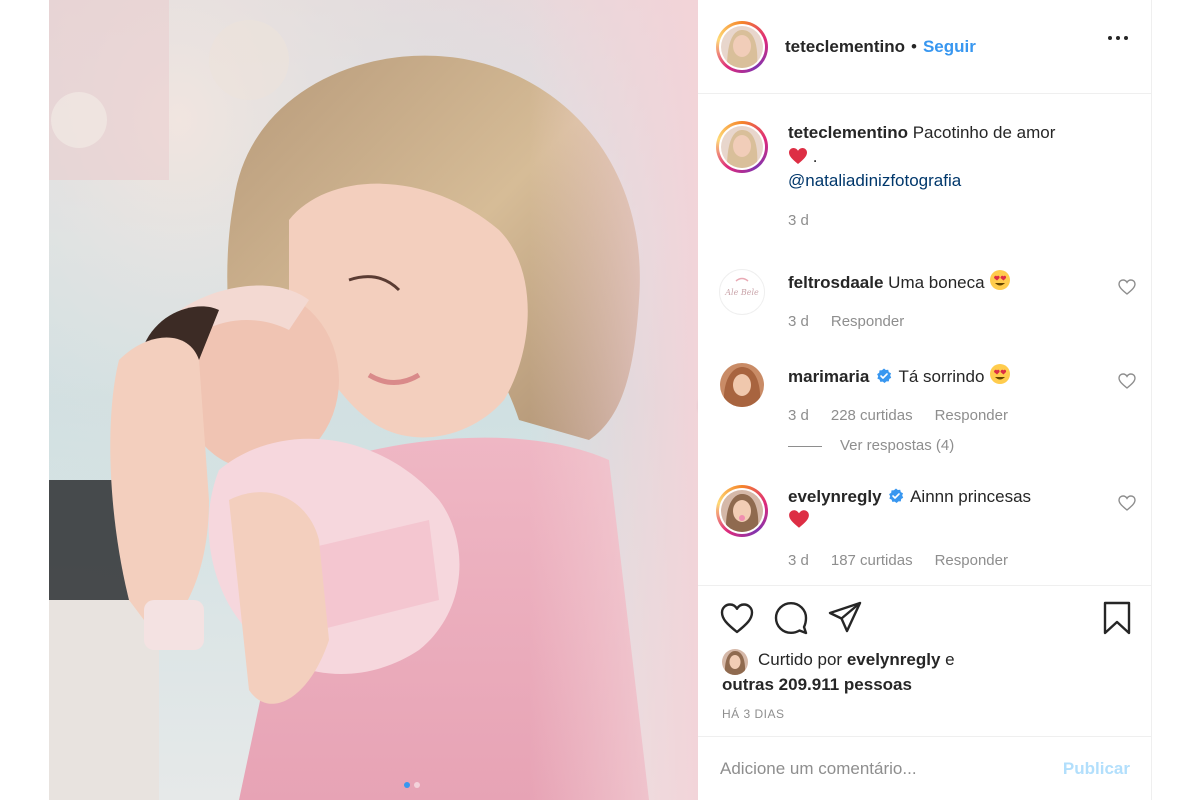 This screenshot has height=800, width=1200. What do you see at coordinates (880, 768) in the screenshot?
I see `comment-input` at bounding box center [880, 768].